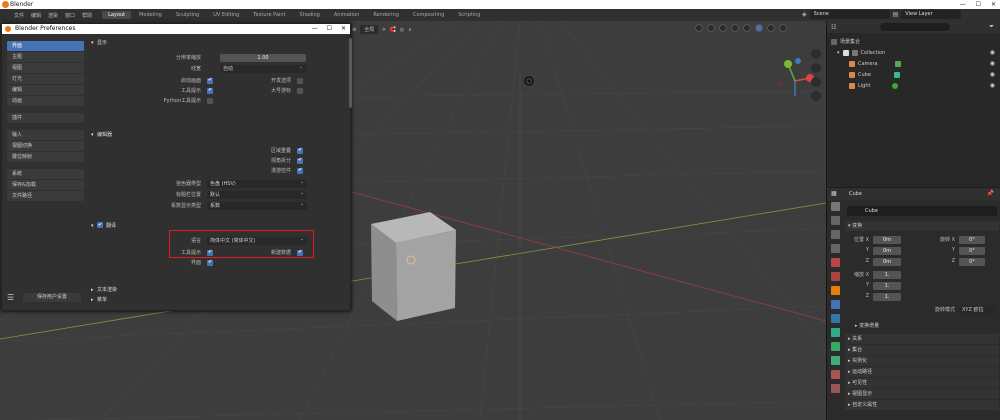  Describe the element at coordinates (918, 53) in the screenshot. I see `collection-row: ▾ Collection ◉` at that location.